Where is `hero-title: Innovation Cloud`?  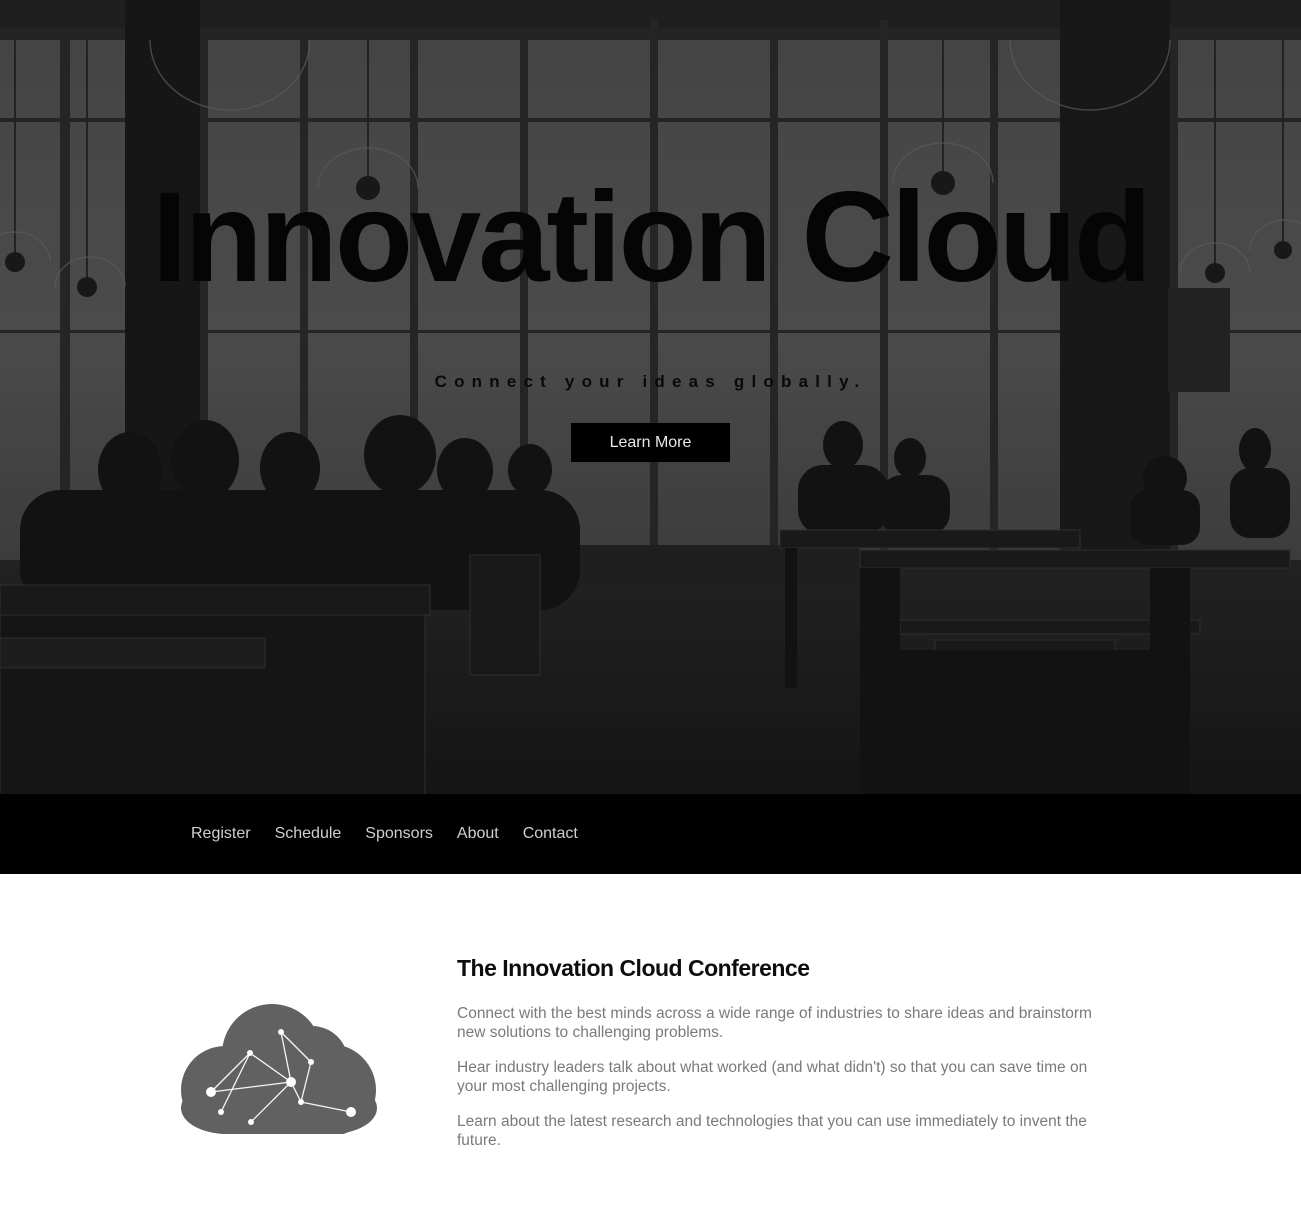
hero-title: Innovation Cloud is located at coordinates (651, 237).